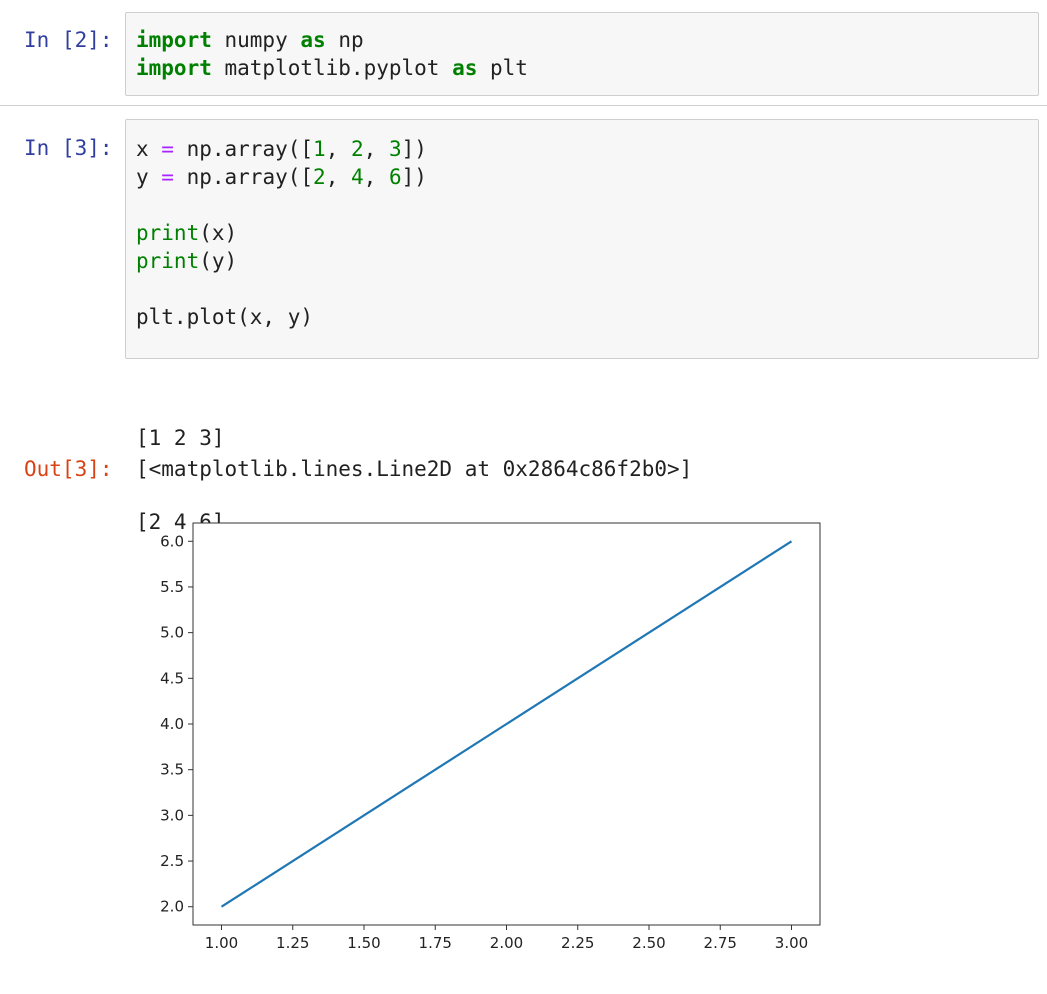 This screenshot has height=994, width=1047. Describe the element at coordinates (582, 68) in the screenshot. I see `code-line: import matplotlib.pyplot as plt` at that location.